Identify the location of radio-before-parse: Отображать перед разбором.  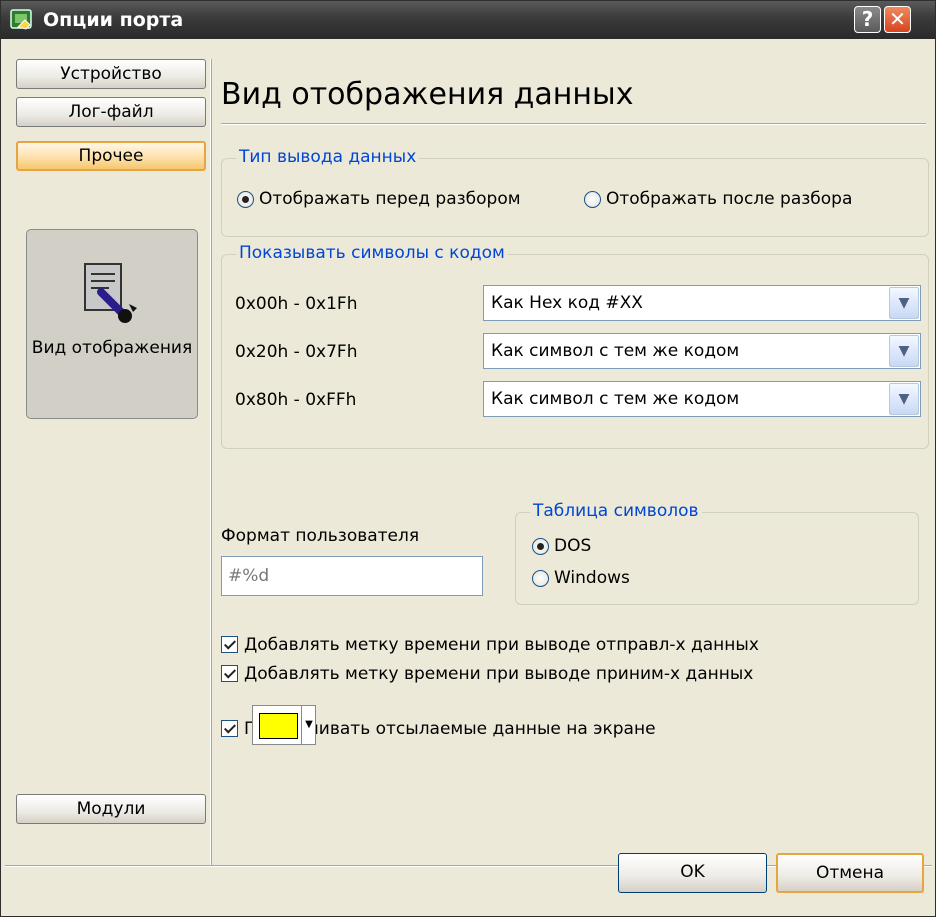
(379, 199).